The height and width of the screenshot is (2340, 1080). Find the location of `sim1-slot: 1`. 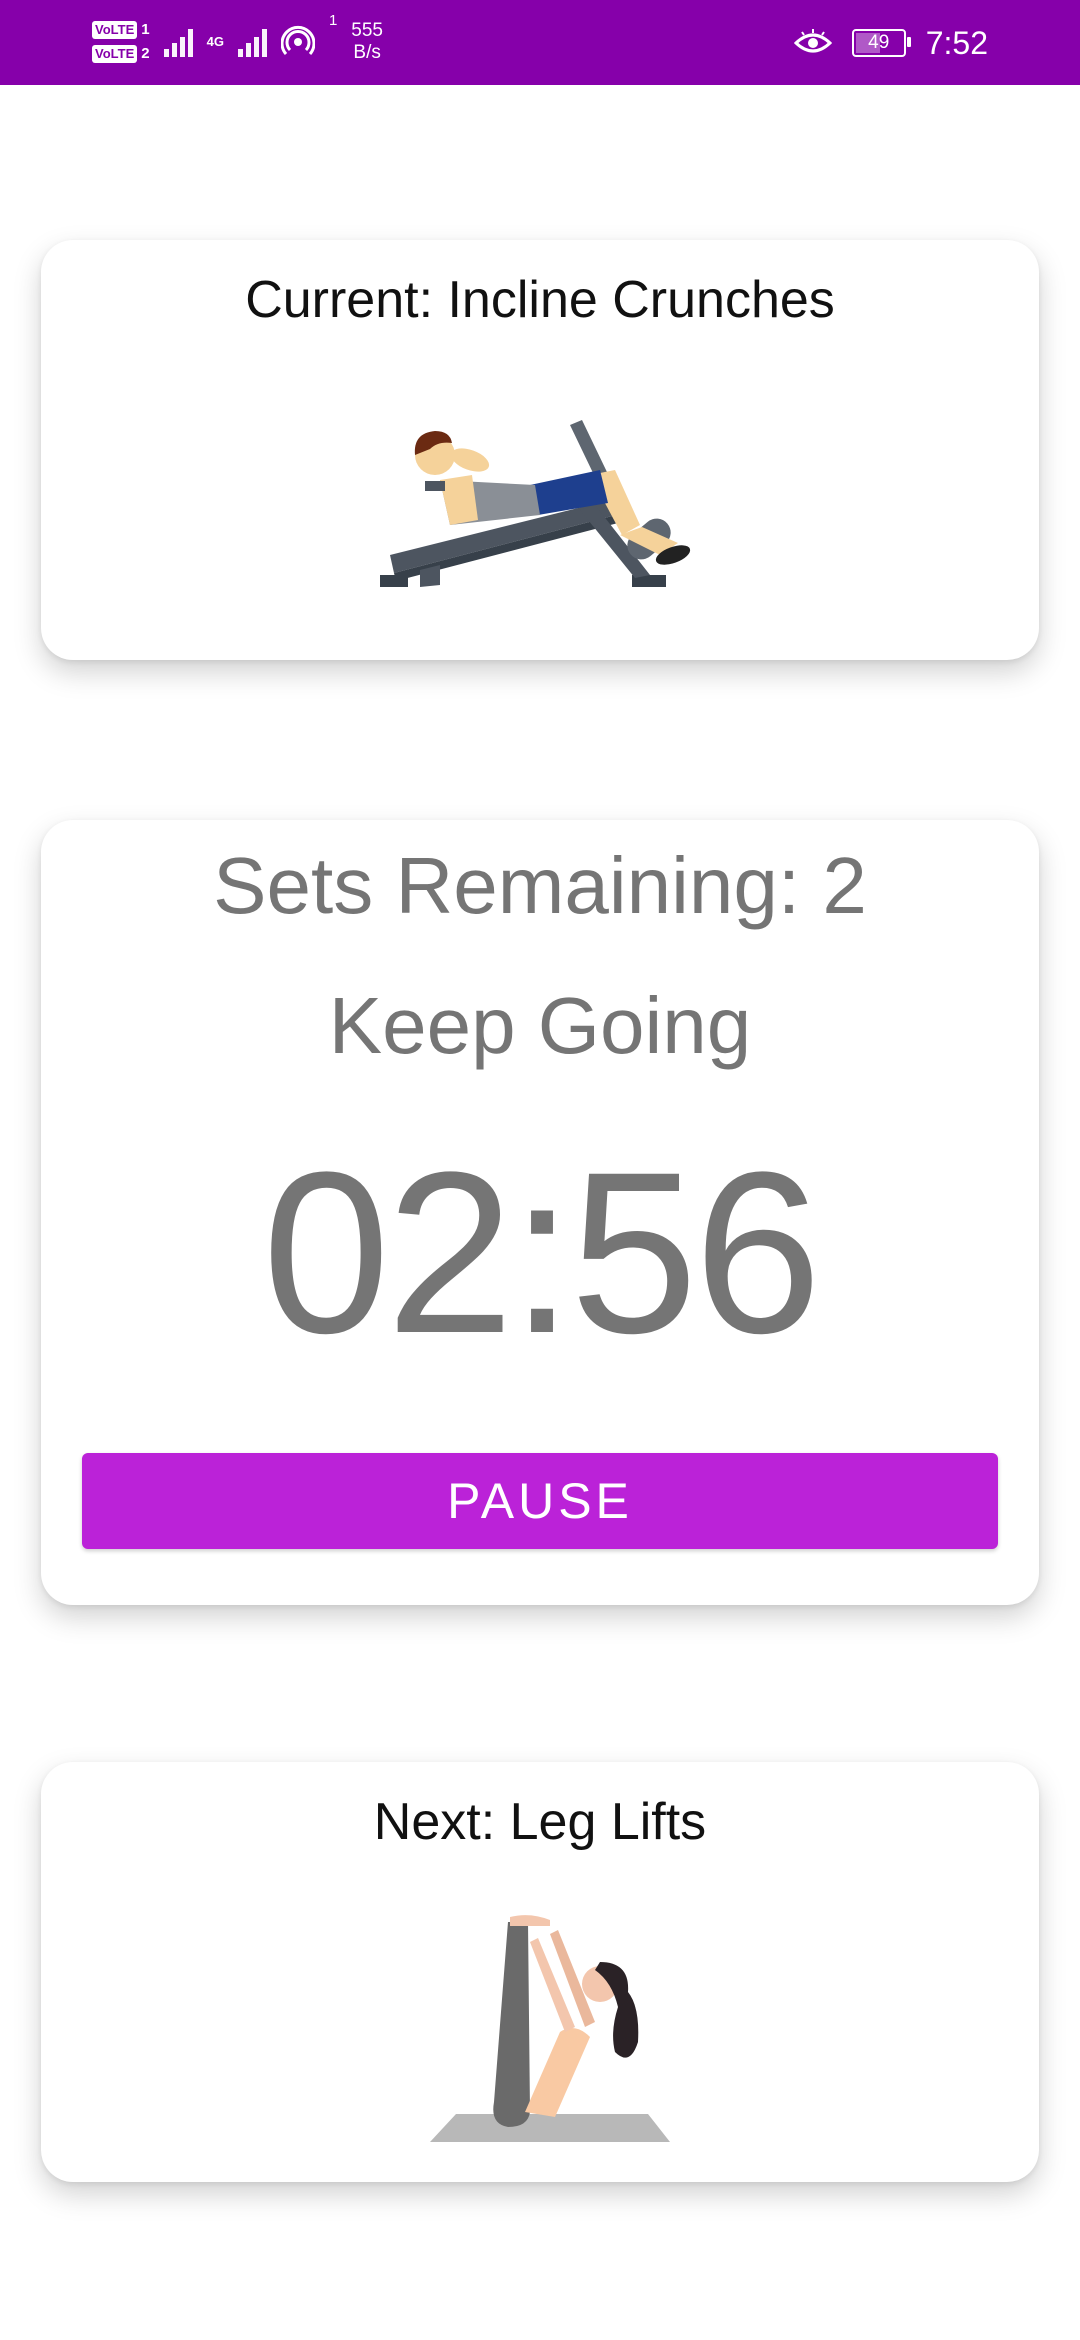

sim1-slot: 1 is located at coordinates (145, 29).